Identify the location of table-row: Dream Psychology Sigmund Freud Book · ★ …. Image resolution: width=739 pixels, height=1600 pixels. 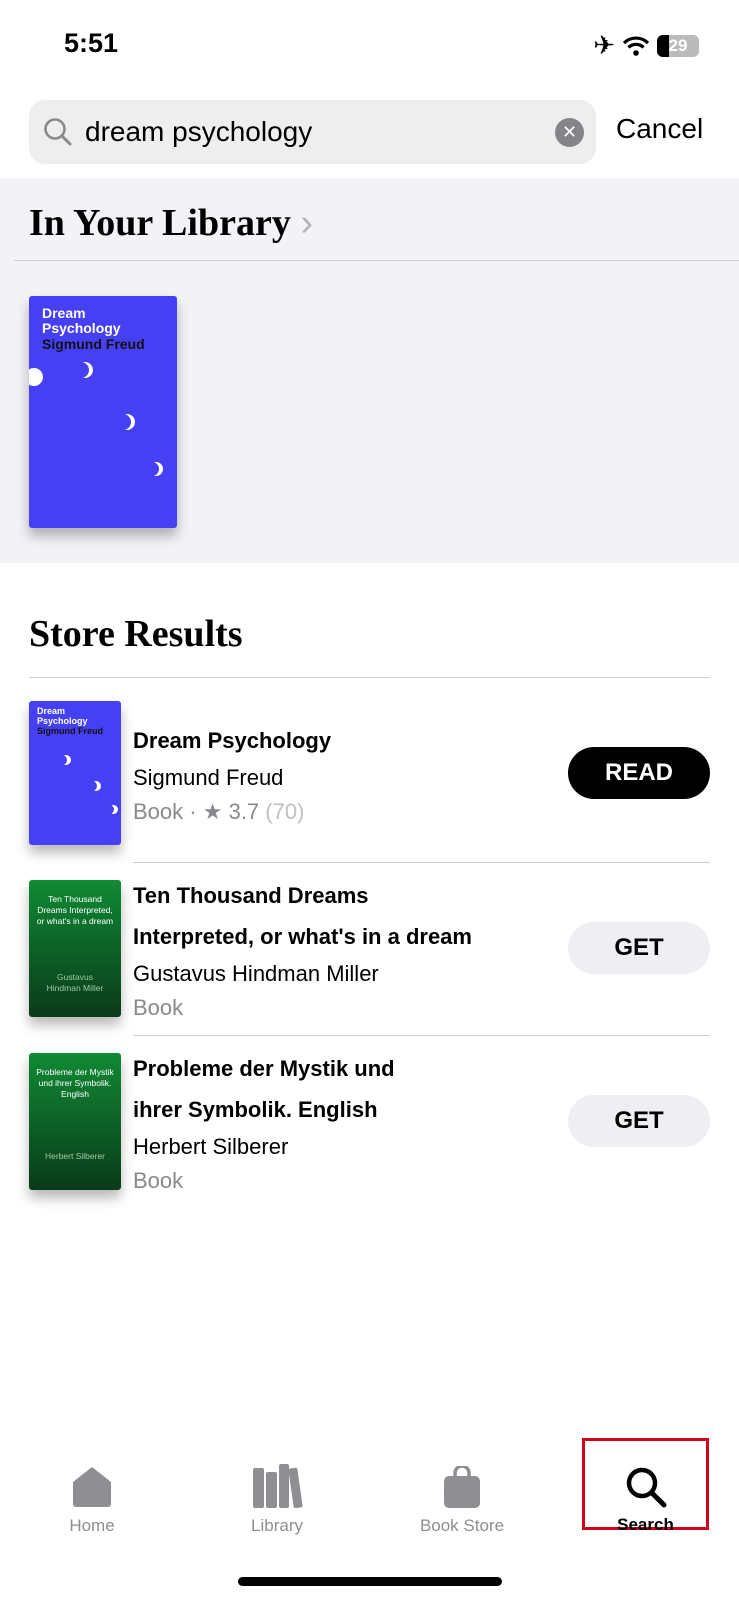
(232, 774).